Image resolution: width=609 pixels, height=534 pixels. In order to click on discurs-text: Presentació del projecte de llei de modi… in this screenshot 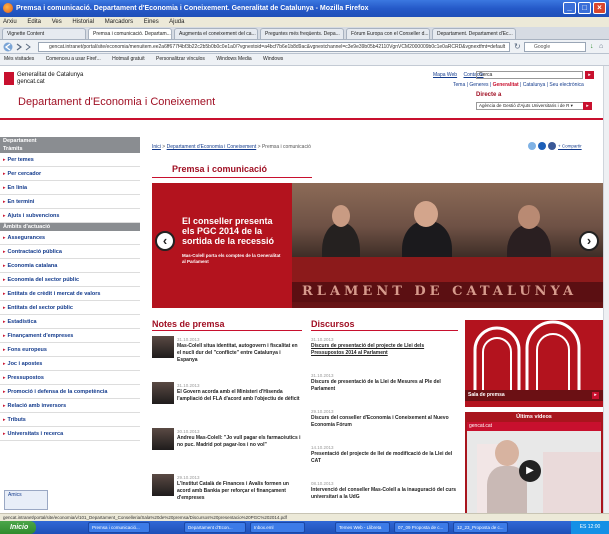, I will do `click(384, 458)`.